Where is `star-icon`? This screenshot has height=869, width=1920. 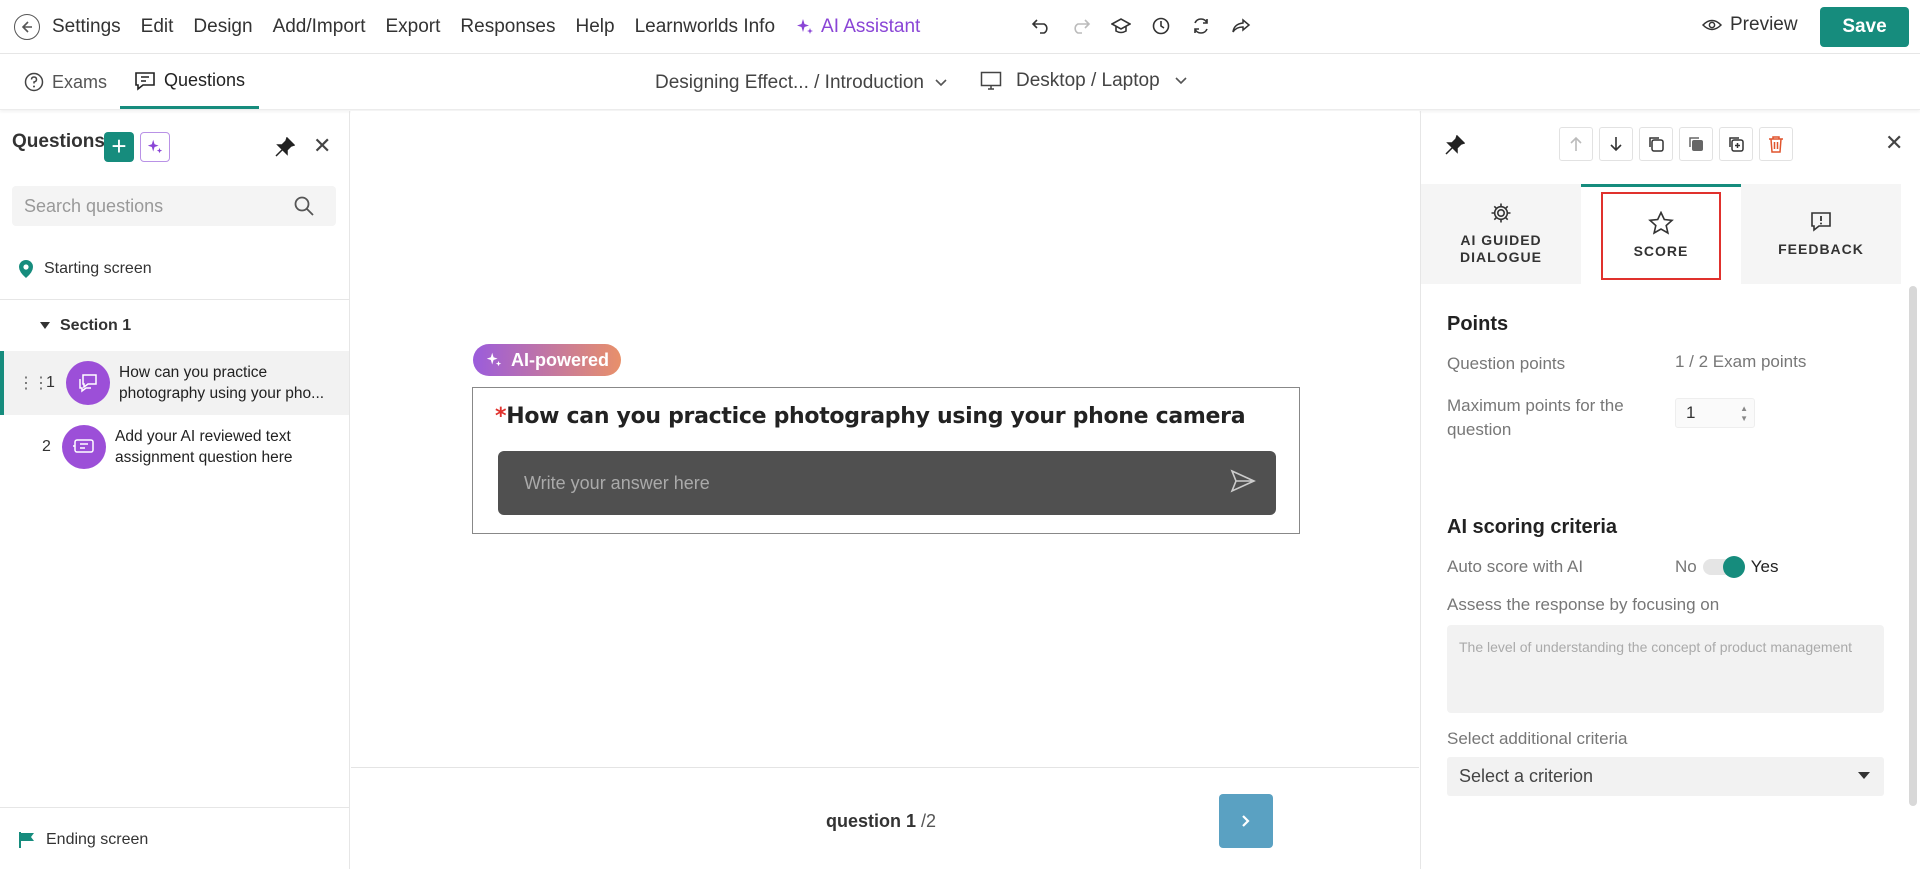 star-icon is located at coordinates (1661, 223).